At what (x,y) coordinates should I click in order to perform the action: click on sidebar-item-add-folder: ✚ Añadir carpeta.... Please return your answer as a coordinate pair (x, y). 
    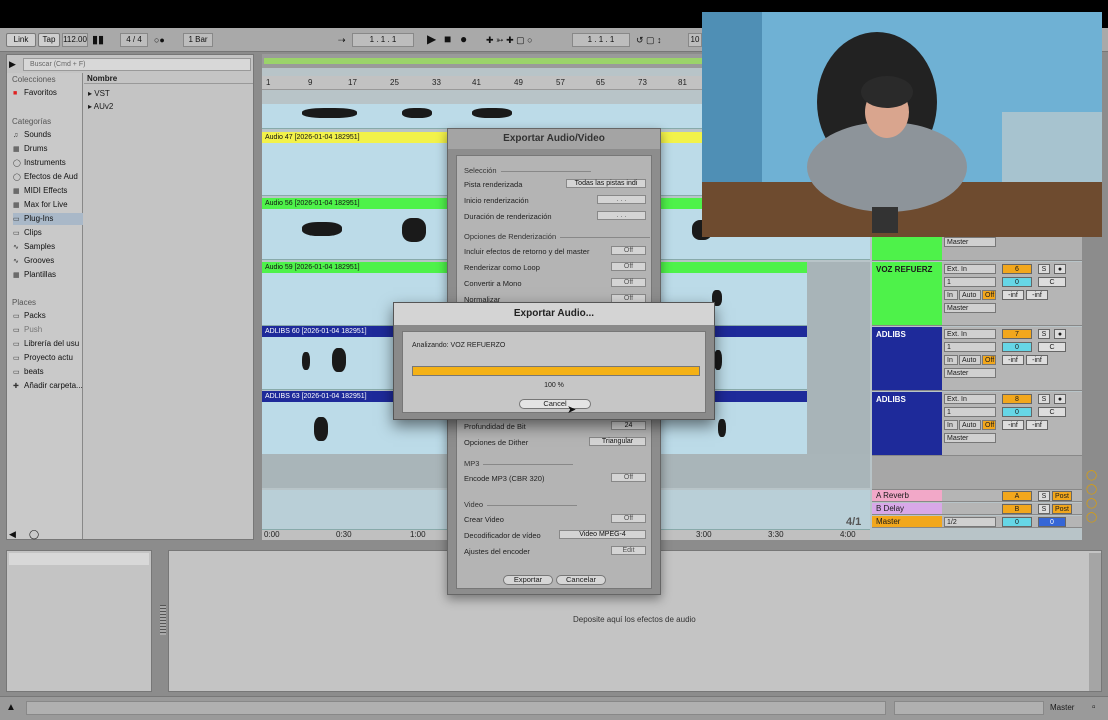
    Looking at the image, I should click on (48, 386).